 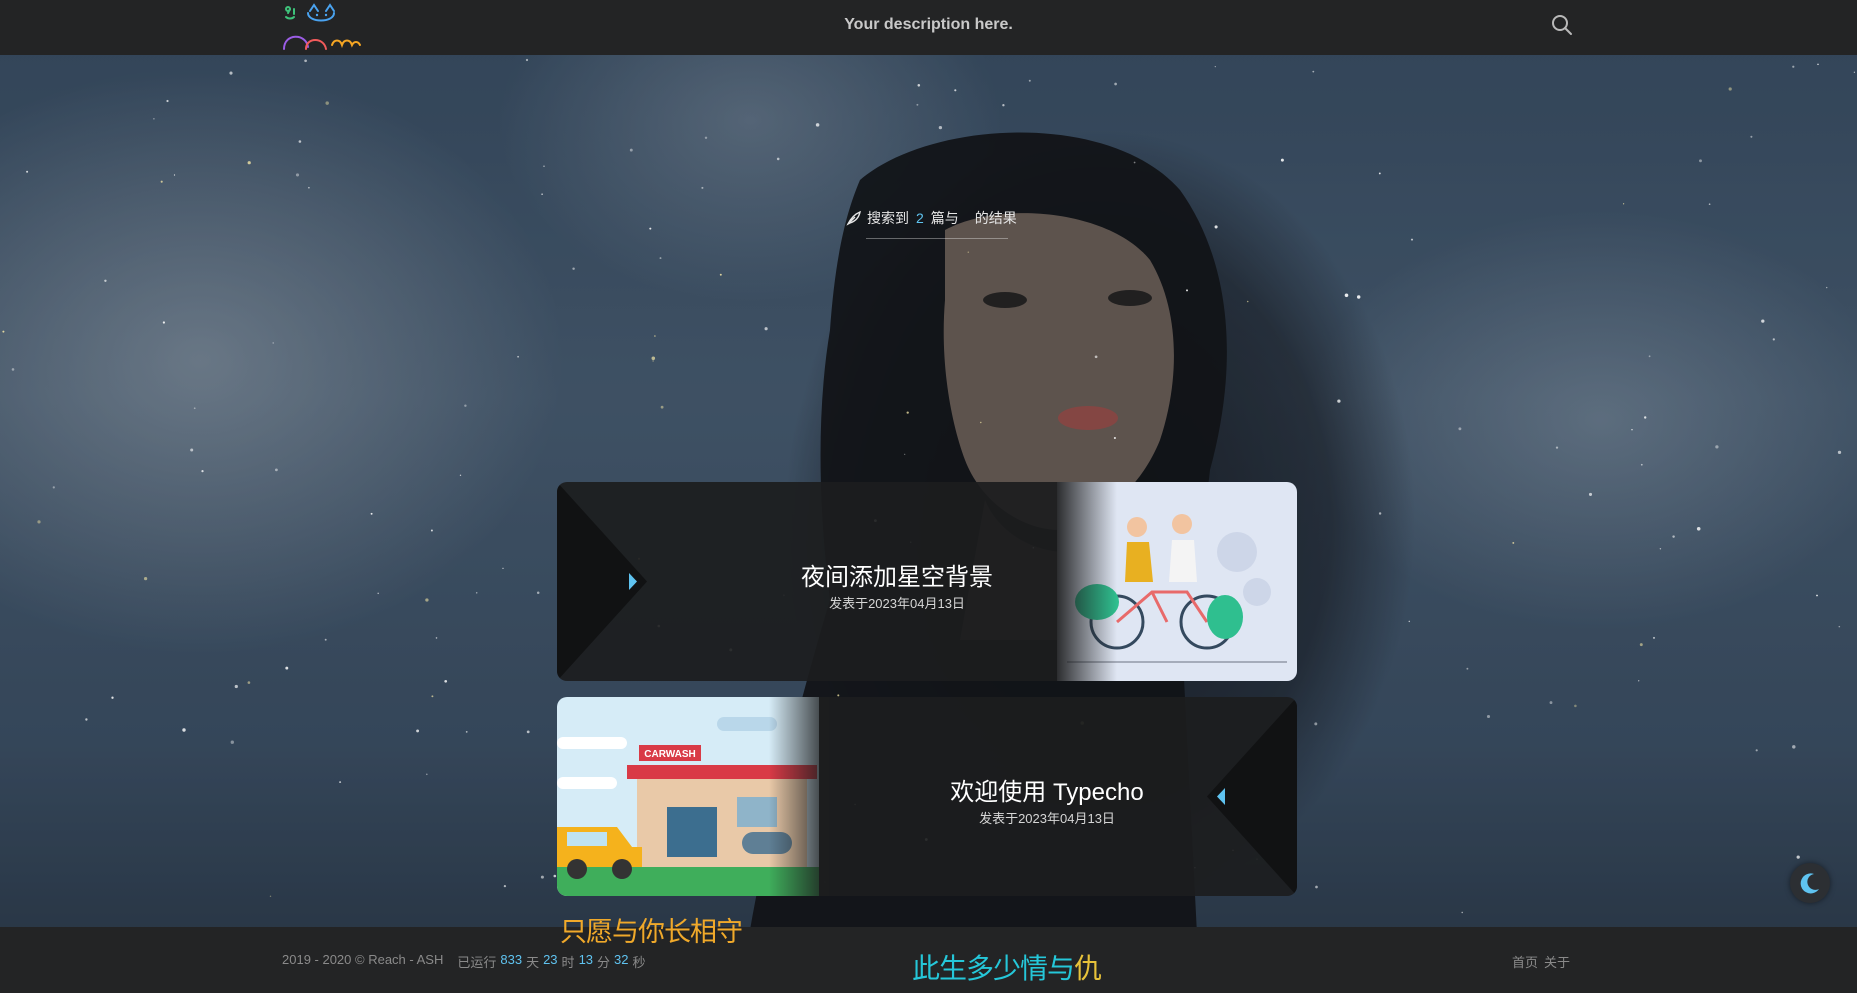 I want to click on lyric-line-2-part-a: 此生多少情与, so click(x=993, y=968).